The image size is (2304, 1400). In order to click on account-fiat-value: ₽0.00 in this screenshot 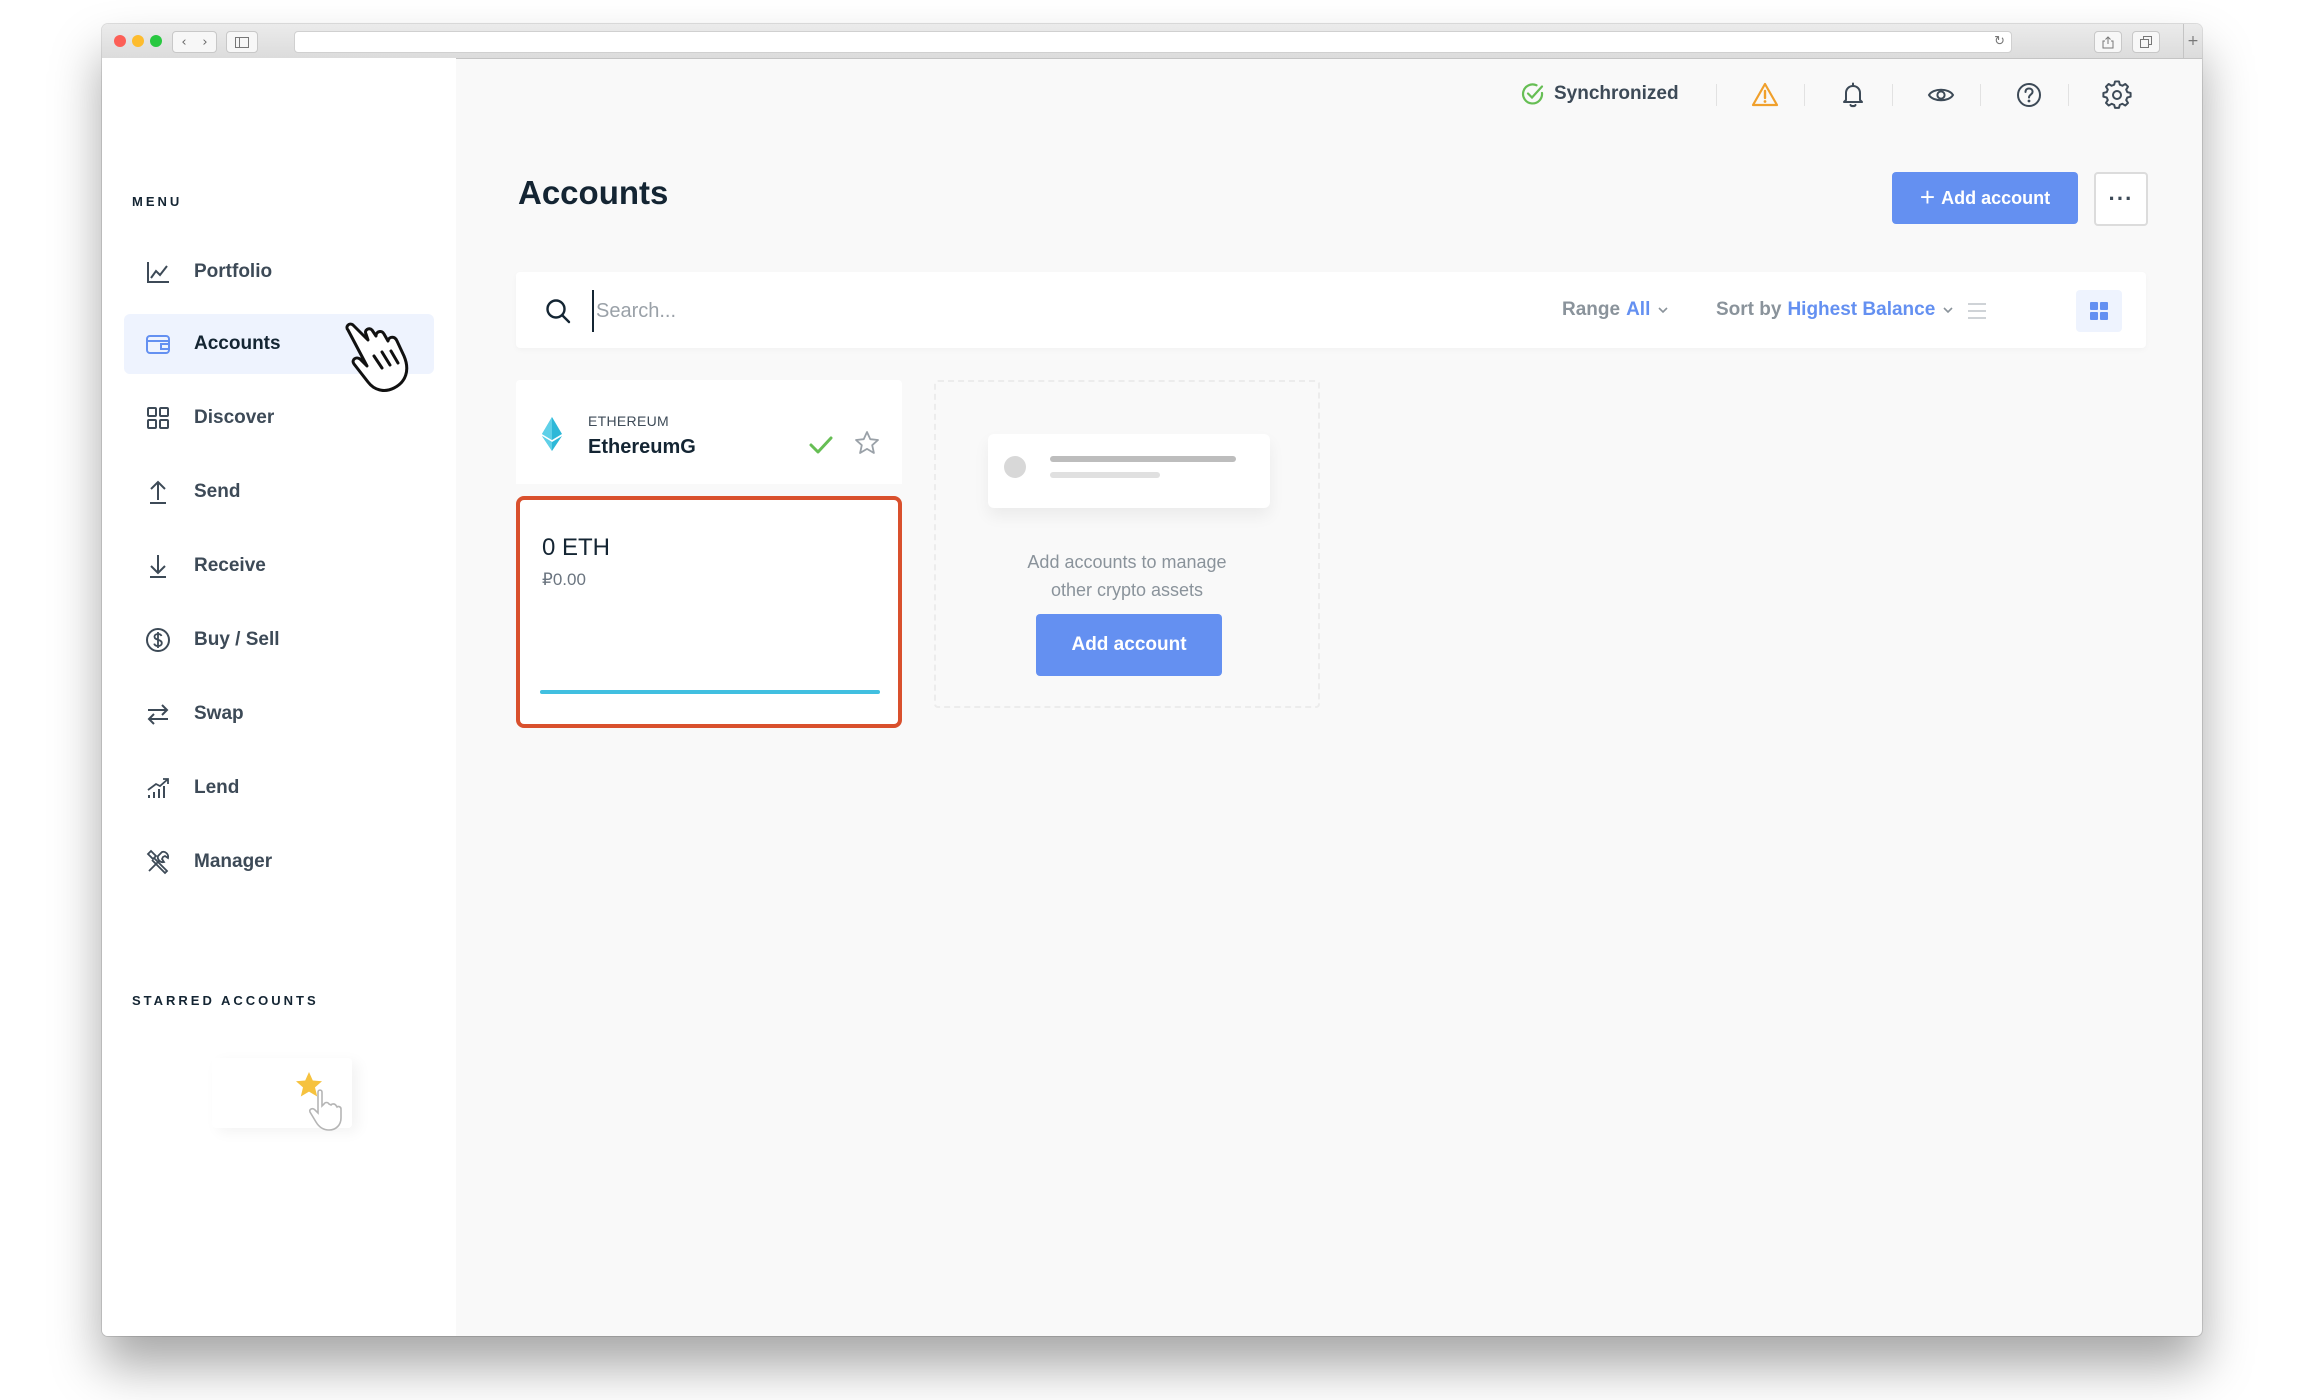, I will do `click(564, 579)`.